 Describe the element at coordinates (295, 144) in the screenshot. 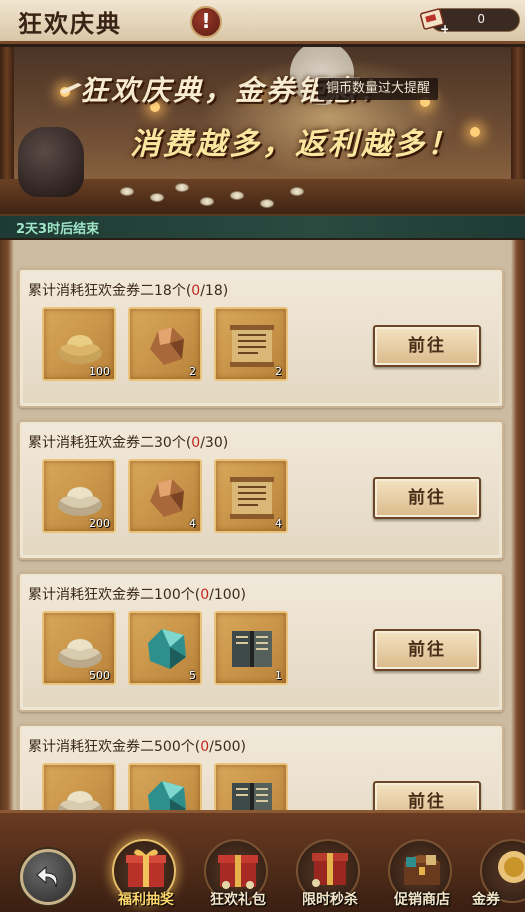

I see `banner-slogan-2: 消费越多，返利越多！` at that location.